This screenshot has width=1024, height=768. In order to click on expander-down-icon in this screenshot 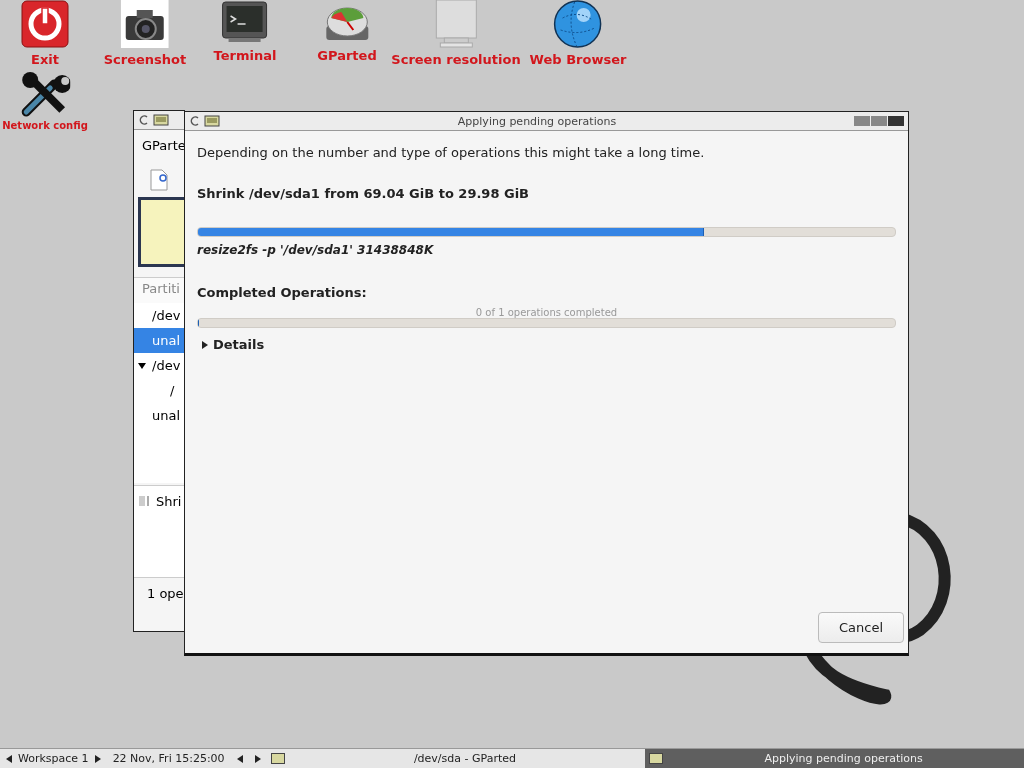, I will do `click(142, 365)`.